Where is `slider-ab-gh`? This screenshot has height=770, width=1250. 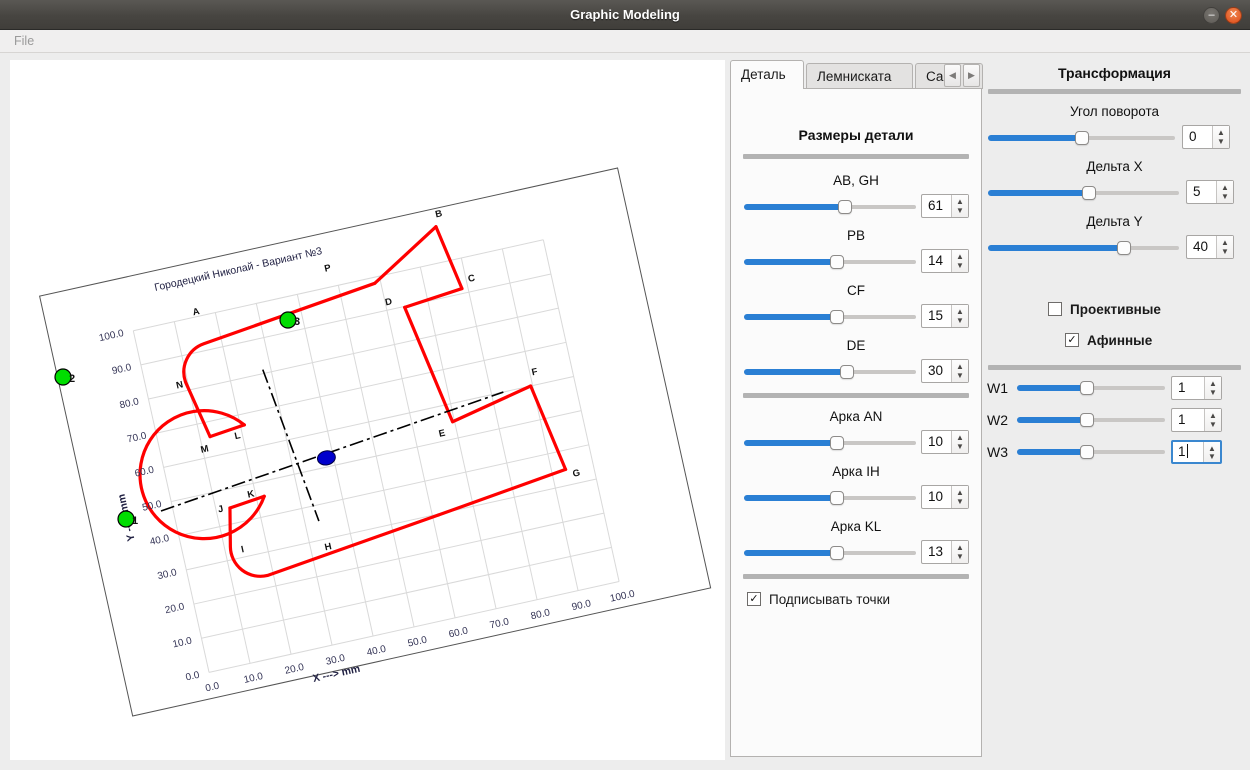
slider-ab-gh is located at coordinates (830, 207).